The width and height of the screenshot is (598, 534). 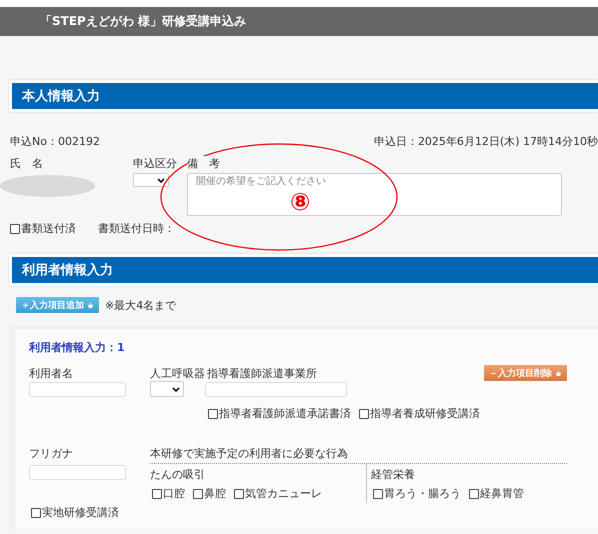 I want to click on checkbox-label: 鼻腔, so click(x=215, y=493).